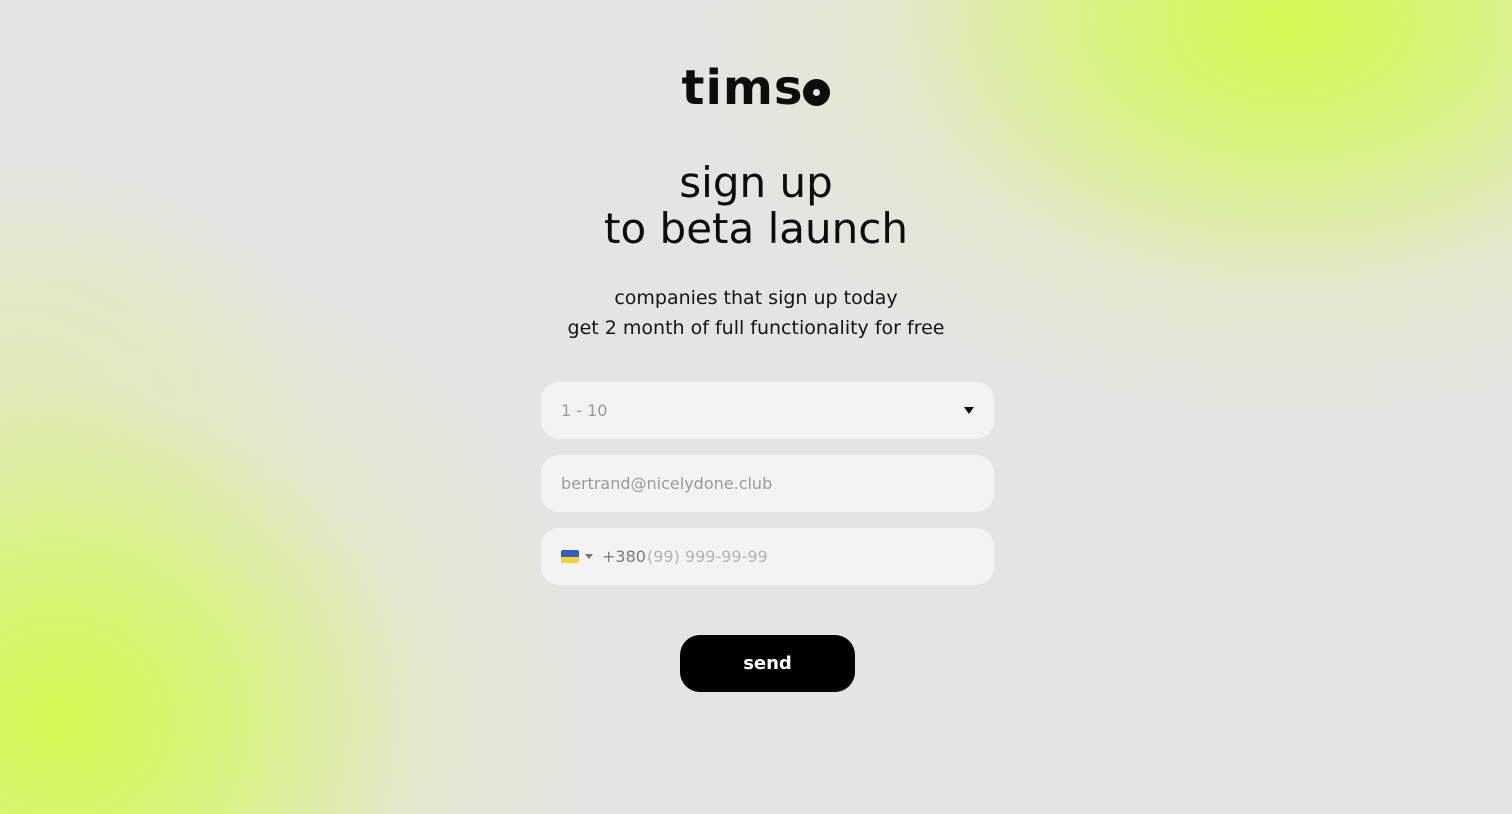 This screenshot has height=814, width=1512. Describe the element at coordinates (707, 556) in the screenshot. I see `phone-placeholder: (99) 999-99-99` at that location.